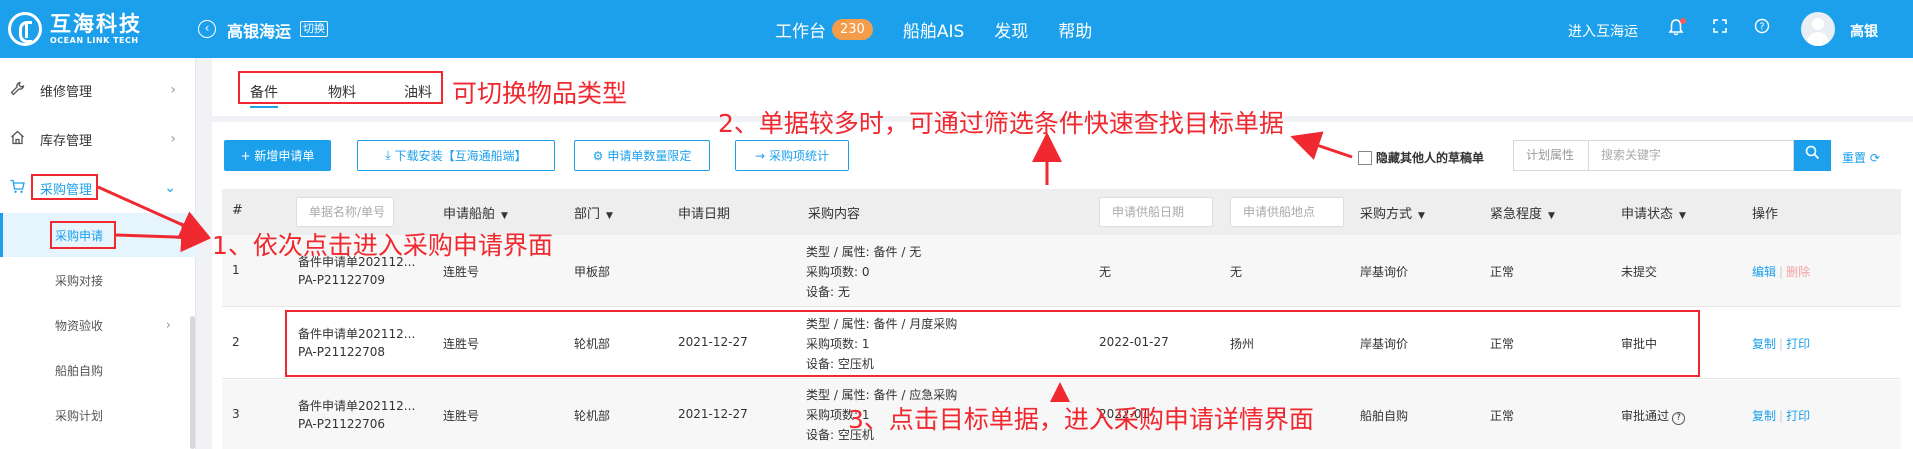 This screenshot has height=449, width=1913. Describe the element at coordinates (1762, 28) in the screenshot. I see `help-icon: ?` at that location.